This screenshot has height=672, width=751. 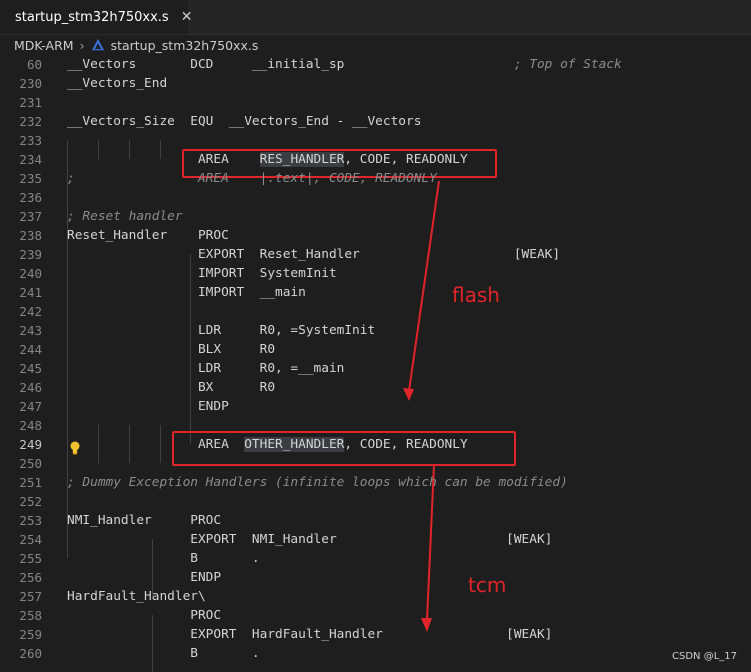 What do you see at coordinates (30, 254) in the screenshot?
I see `line-number: 239` at bounding box center [30, 254].